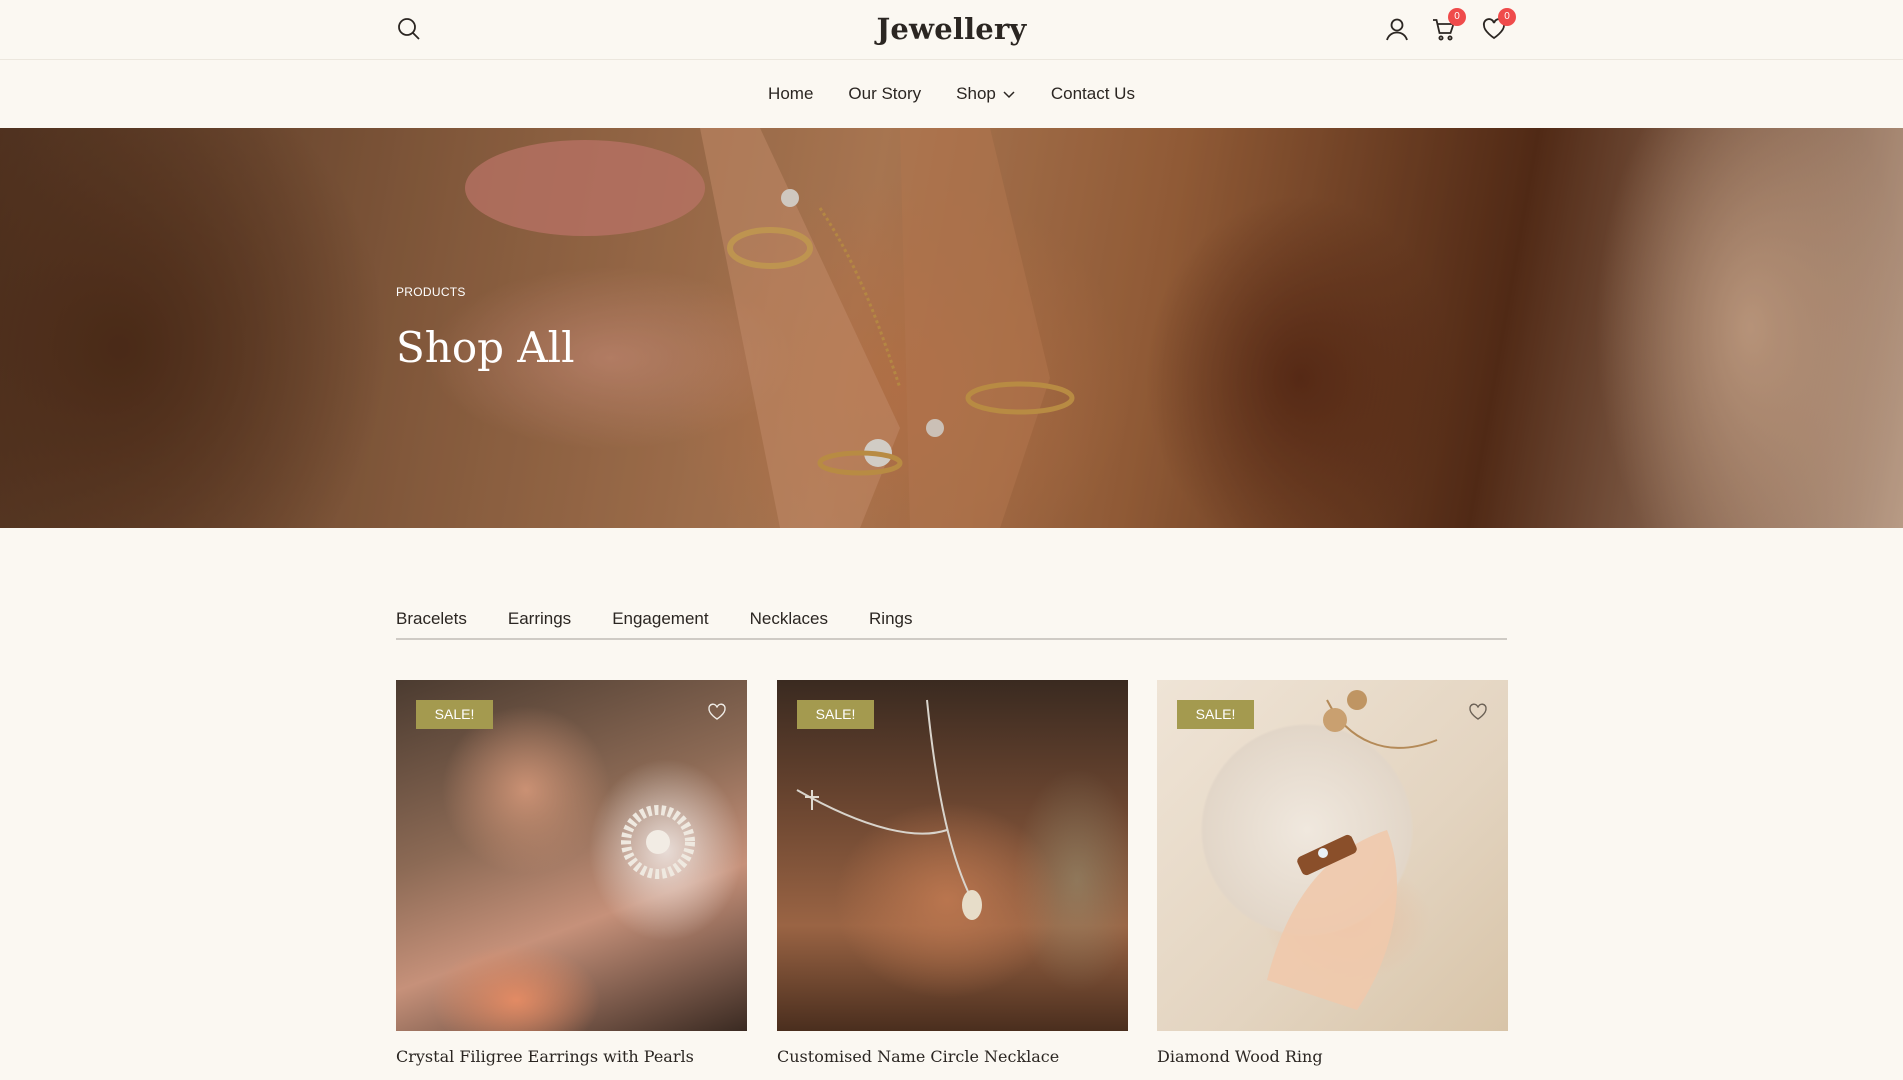  What do you see at coordinates (660, 620) in the screenshot?
I see `tab-engagement: Engagement` at bounding box center [660, 620].